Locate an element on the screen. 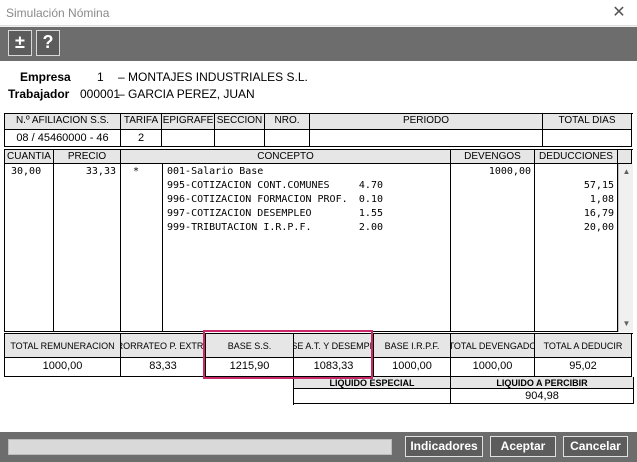 The width and height of the screenshot is (637, 462). title-bar: Simulación Nómina ✕ is located at coordinates (318, 13).